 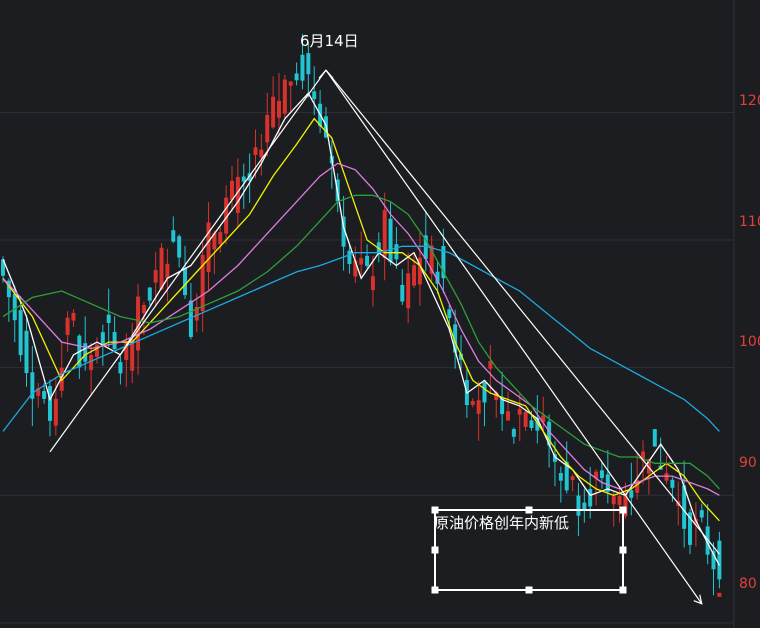 I want to click on y-tick-label: 120, so click(x=749, y=101).